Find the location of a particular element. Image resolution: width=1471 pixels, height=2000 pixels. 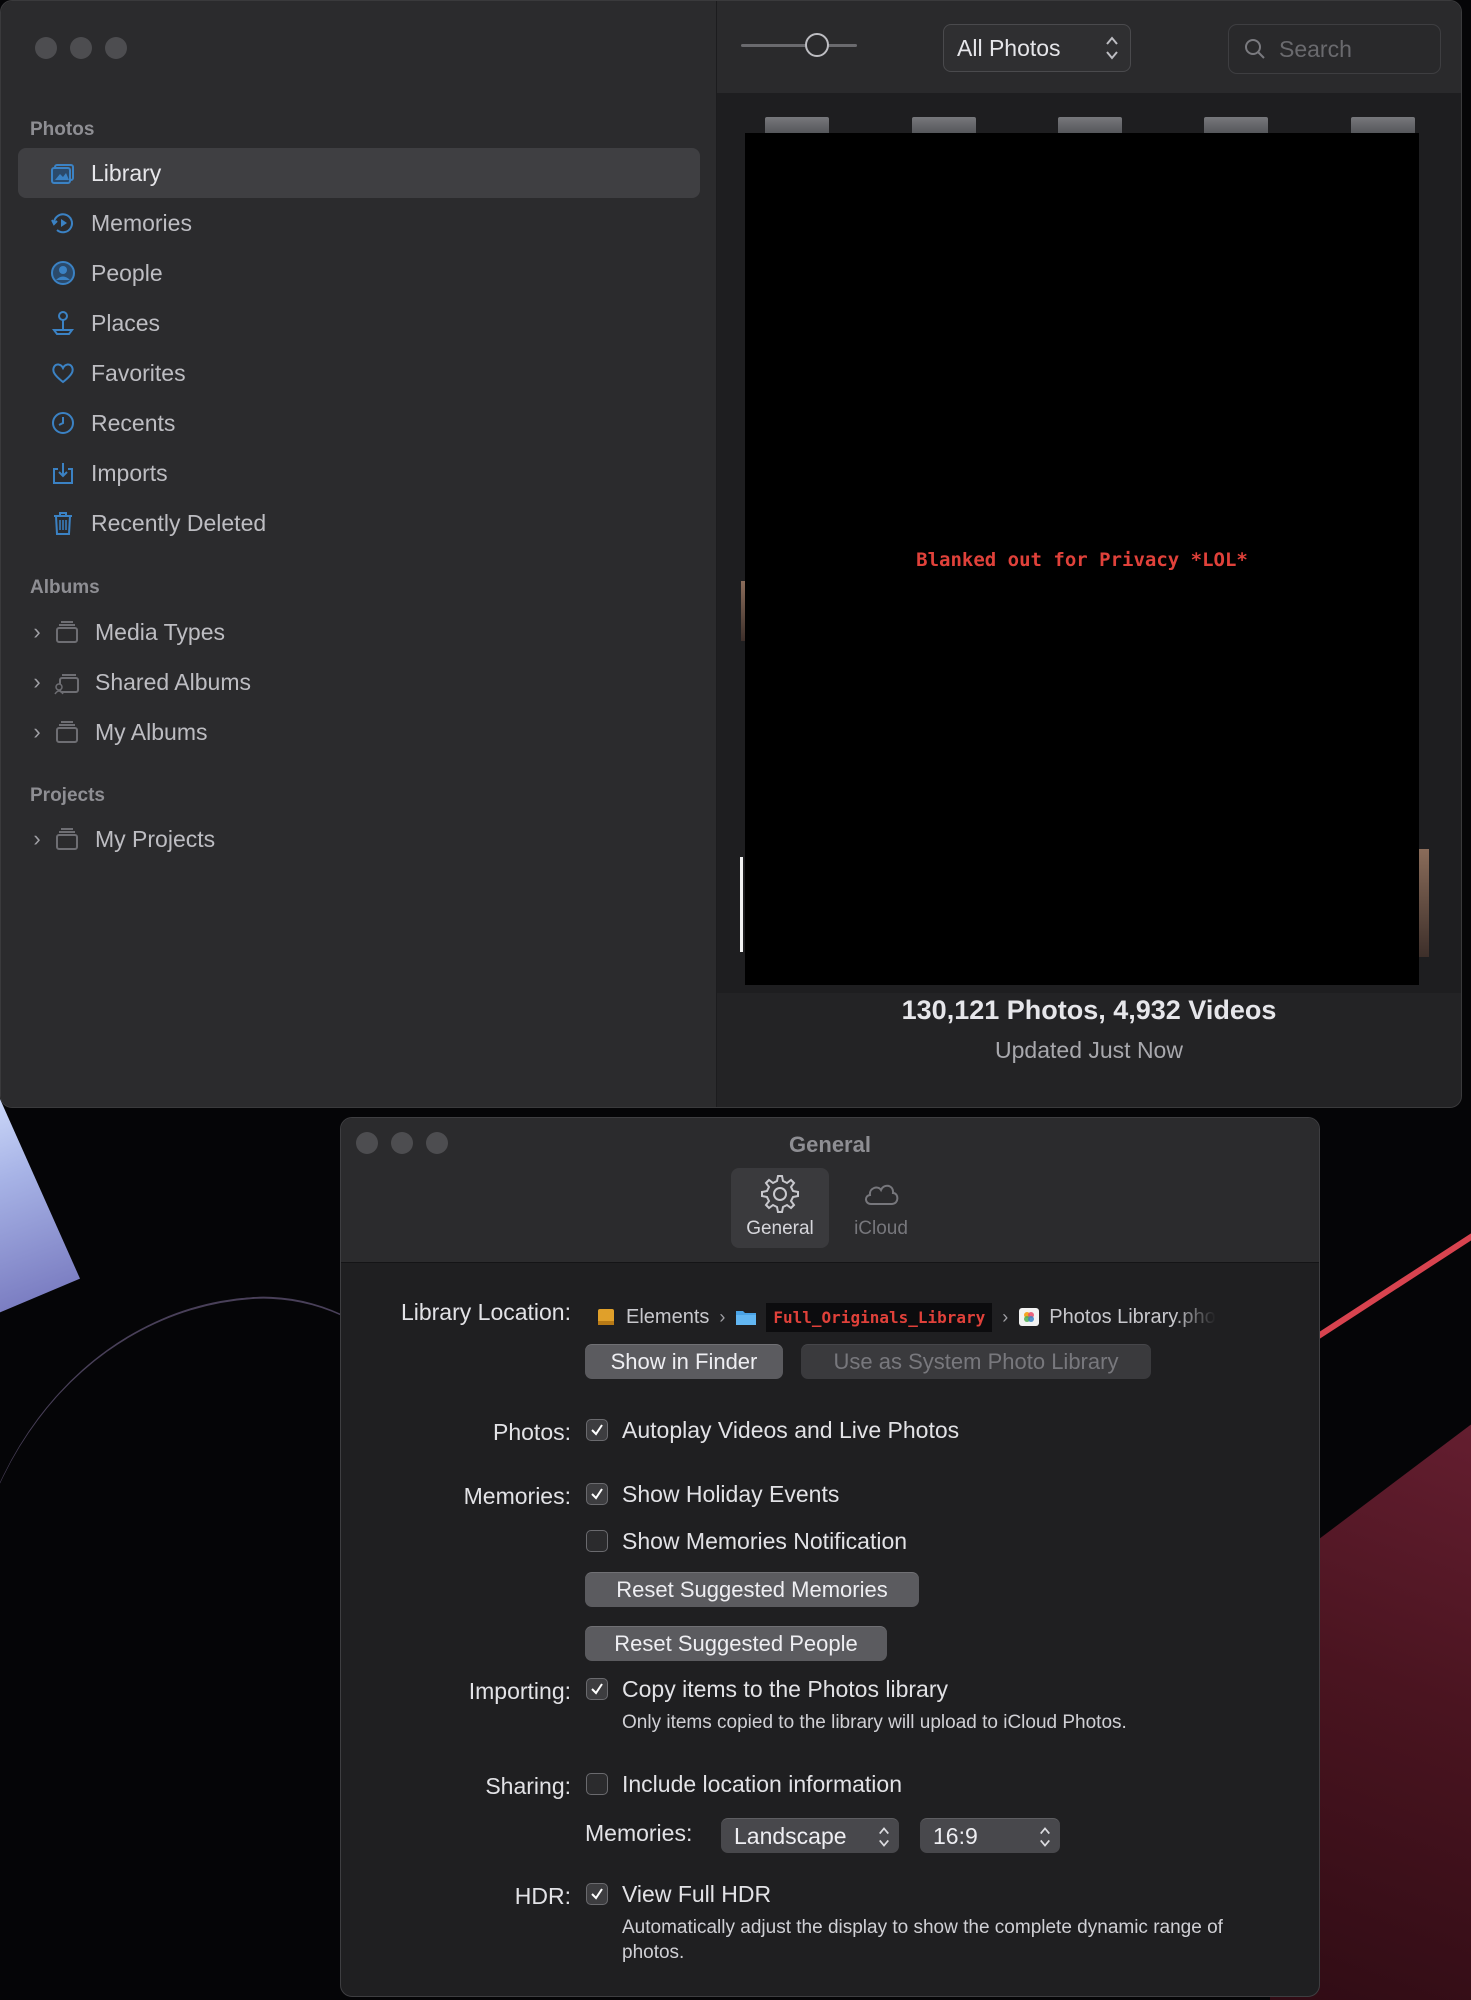

path-item-folder: Full_Originals_Library is located at coordinates (864, 1317).